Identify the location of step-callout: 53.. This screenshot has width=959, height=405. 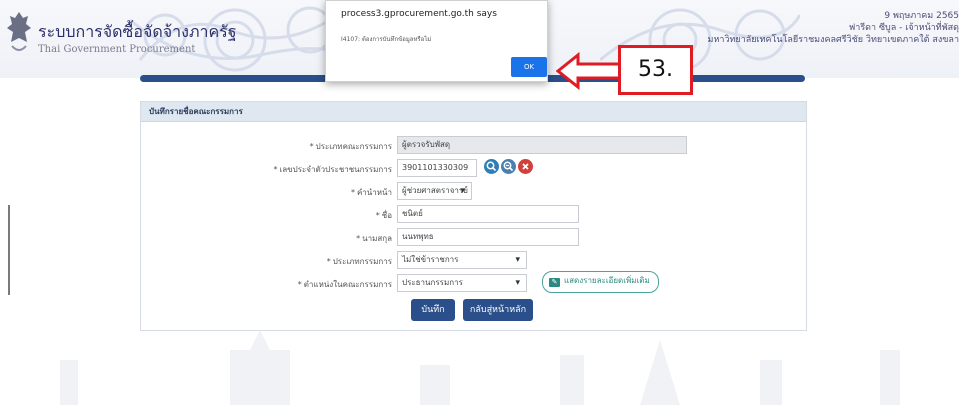
(655, 70).